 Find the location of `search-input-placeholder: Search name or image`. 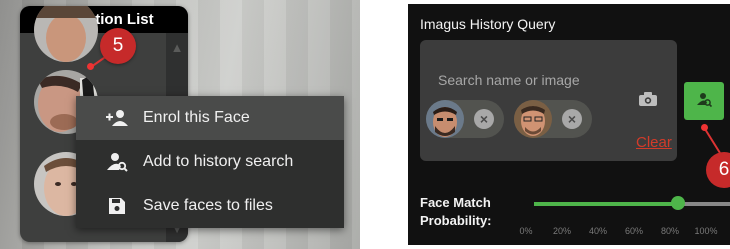

search-input-placeholder: Search name or image is located at coordinates (509, 80).